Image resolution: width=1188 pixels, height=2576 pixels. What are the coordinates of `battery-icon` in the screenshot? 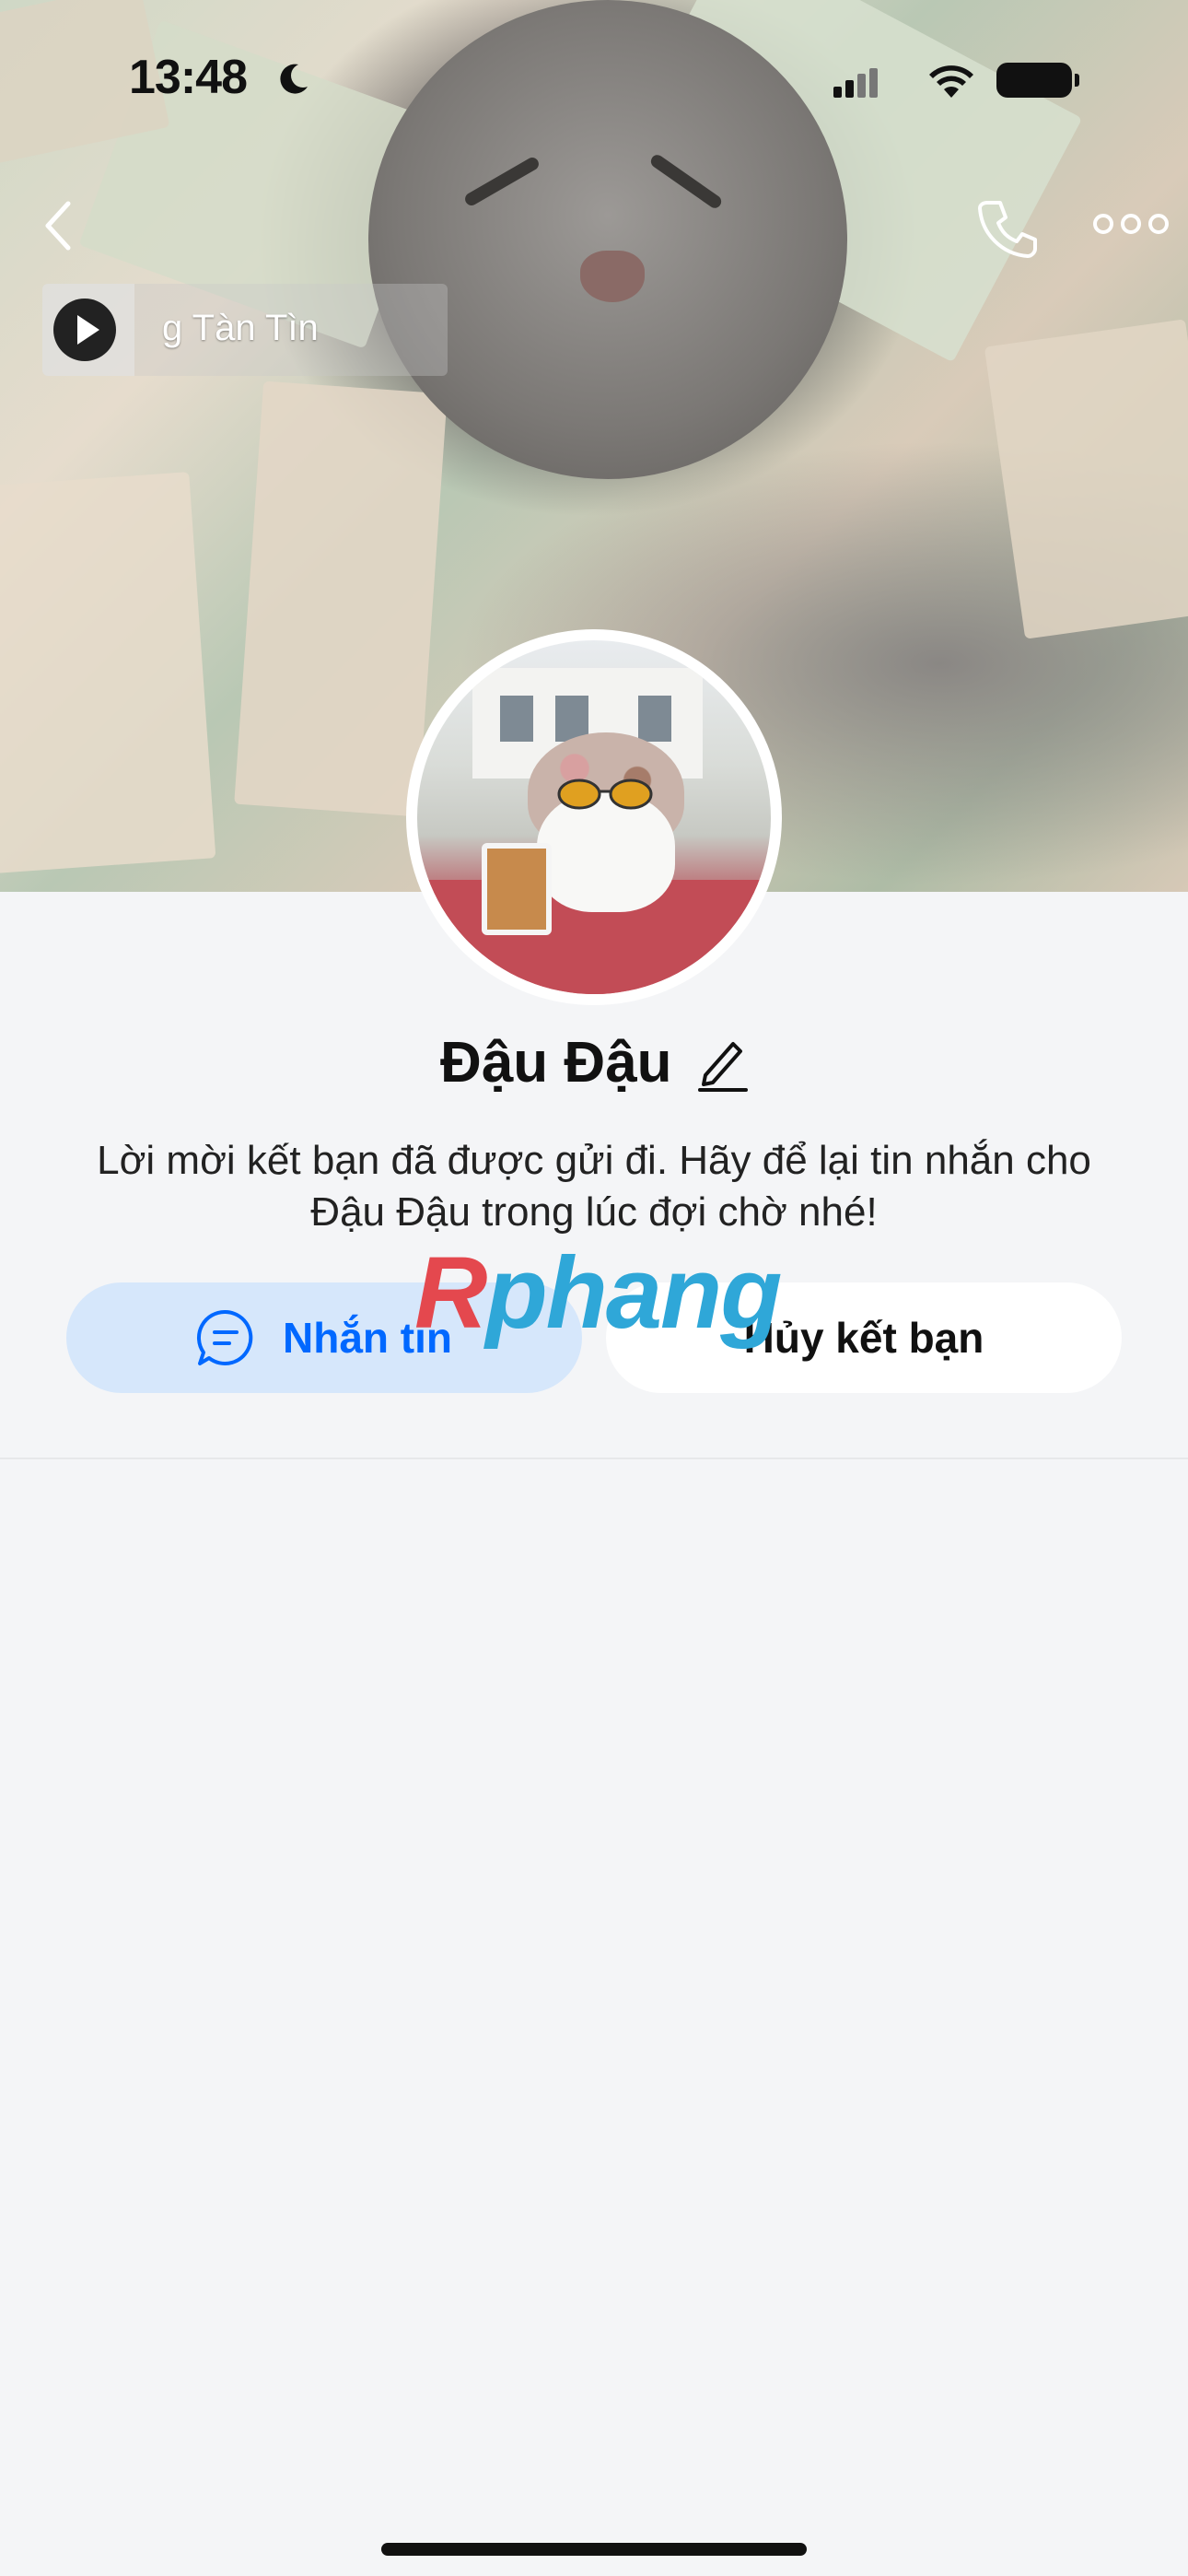 It's located at (1037, 80).